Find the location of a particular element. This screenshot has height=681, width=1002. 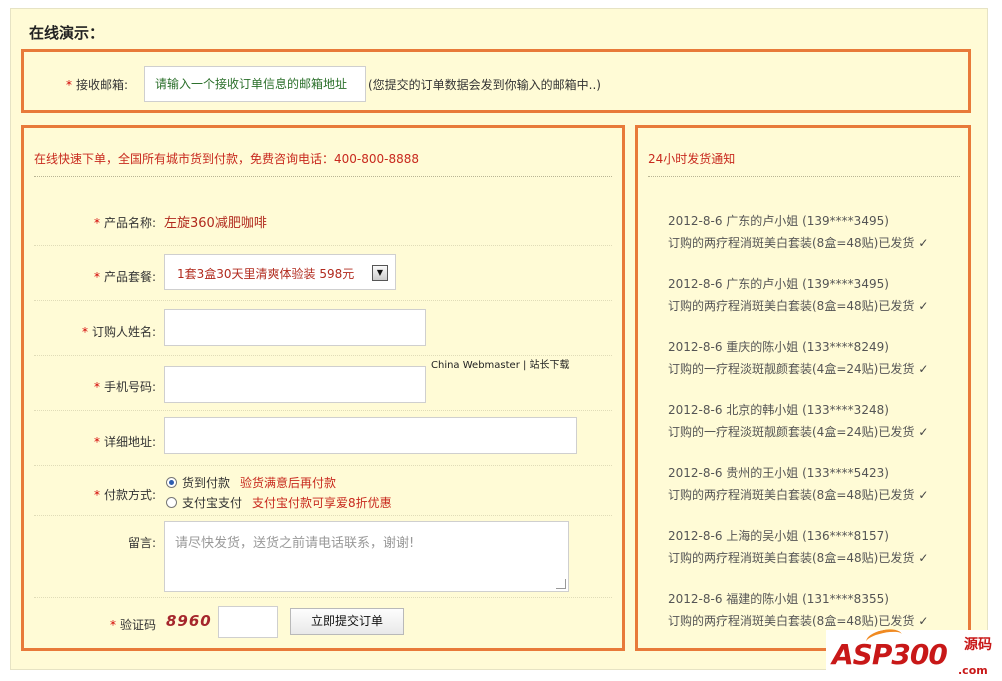

payment-option-alipay: 支付宝支付 支付宝付款可享爱8折优惠 is located at coordinates (279, 502).